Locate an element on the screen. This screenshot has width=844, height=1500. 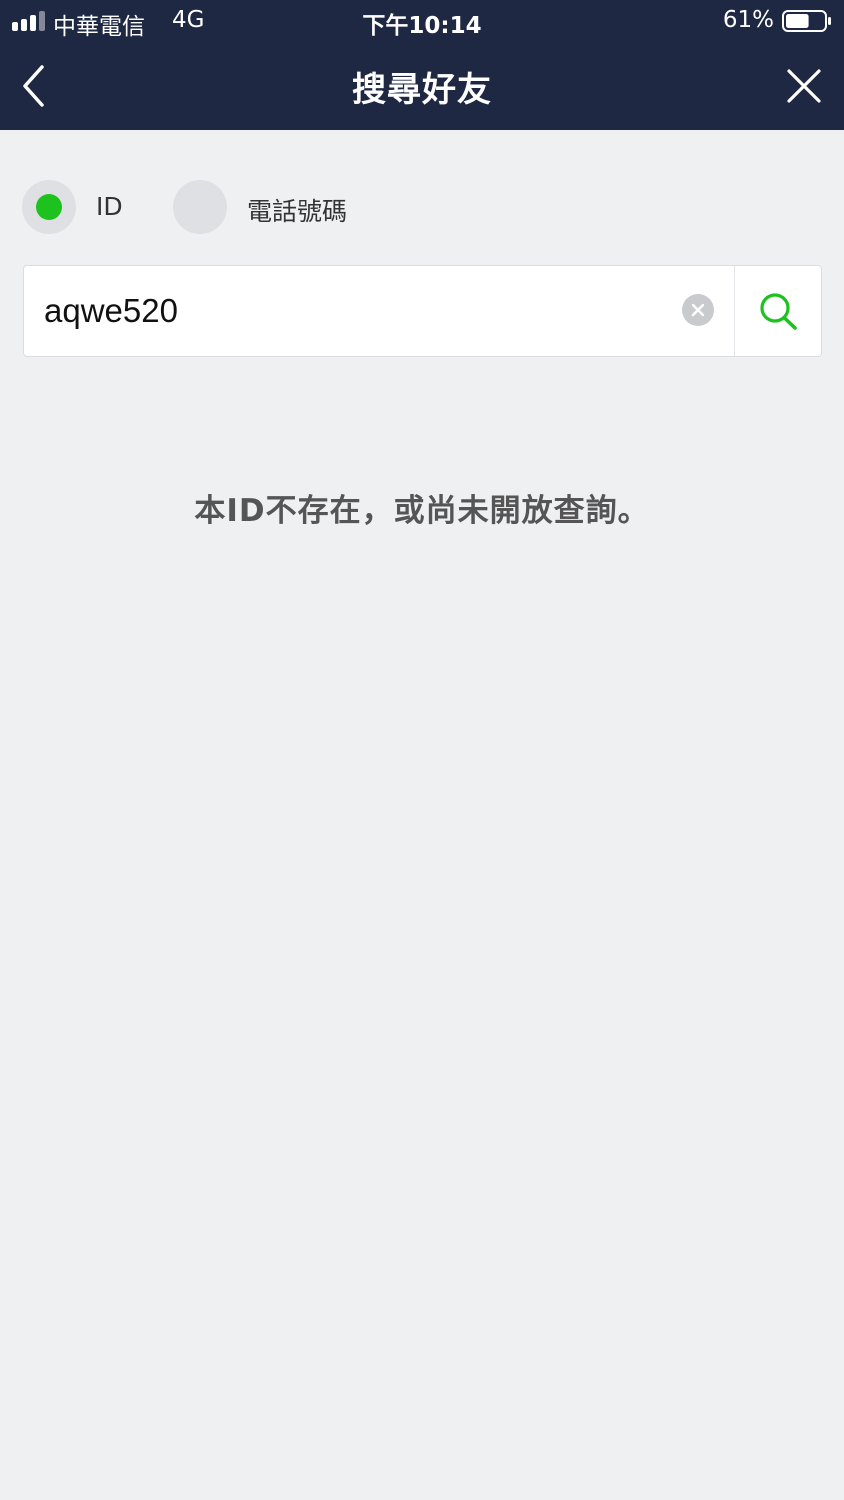
radio-phone-number is located at coordinates (200, 207).